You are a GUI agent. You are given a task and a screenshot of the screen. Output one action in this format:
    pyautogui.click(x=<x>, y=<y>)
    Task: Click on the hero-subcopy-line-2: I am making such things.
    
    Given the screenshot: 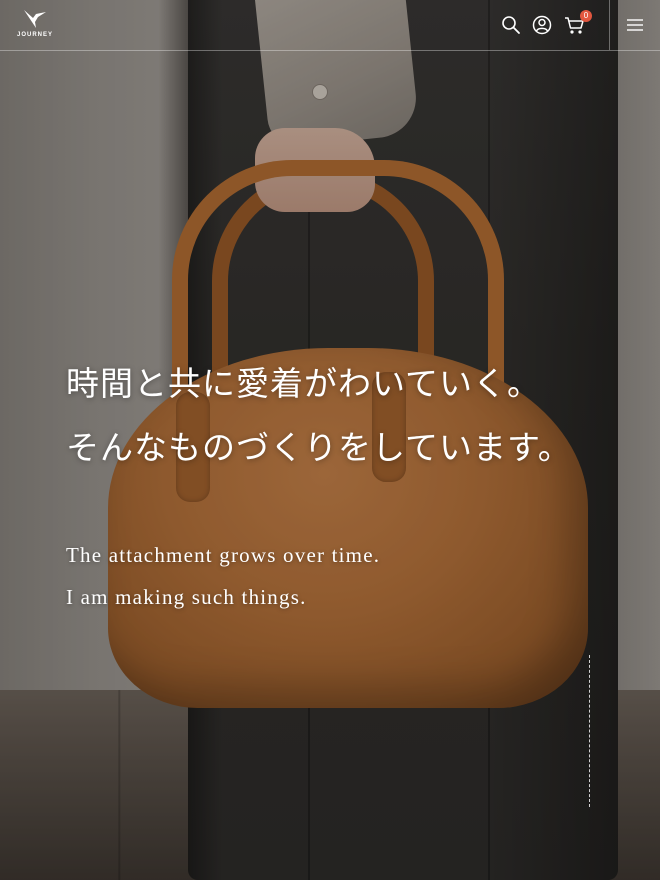 What is the action you would take?
    pyautogui.click(x=186, y=597)
    